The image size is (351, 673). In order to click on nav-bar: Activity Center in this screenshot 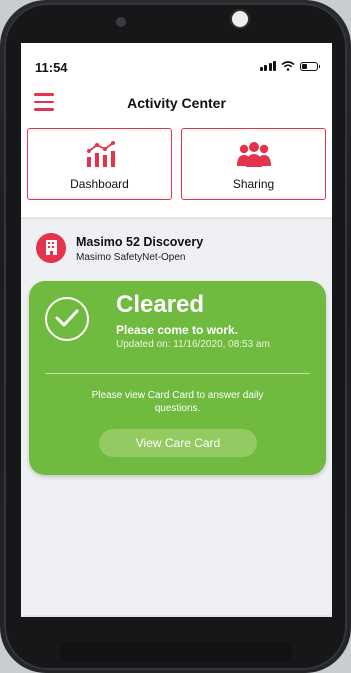, I will do `click(176, 104)`.